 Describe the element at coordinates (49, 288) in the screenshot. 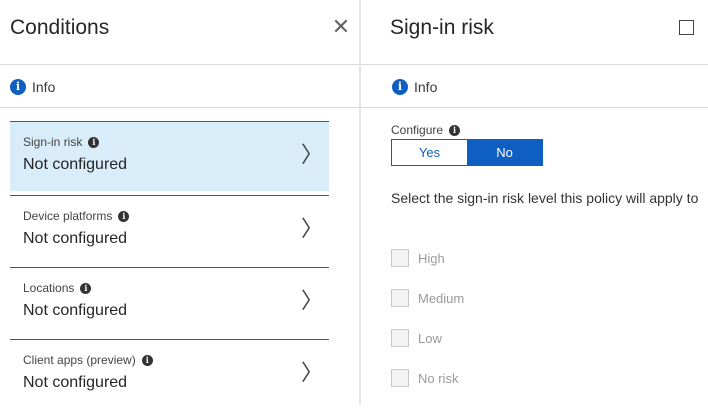

I see `condition-label: Locations` at that location.